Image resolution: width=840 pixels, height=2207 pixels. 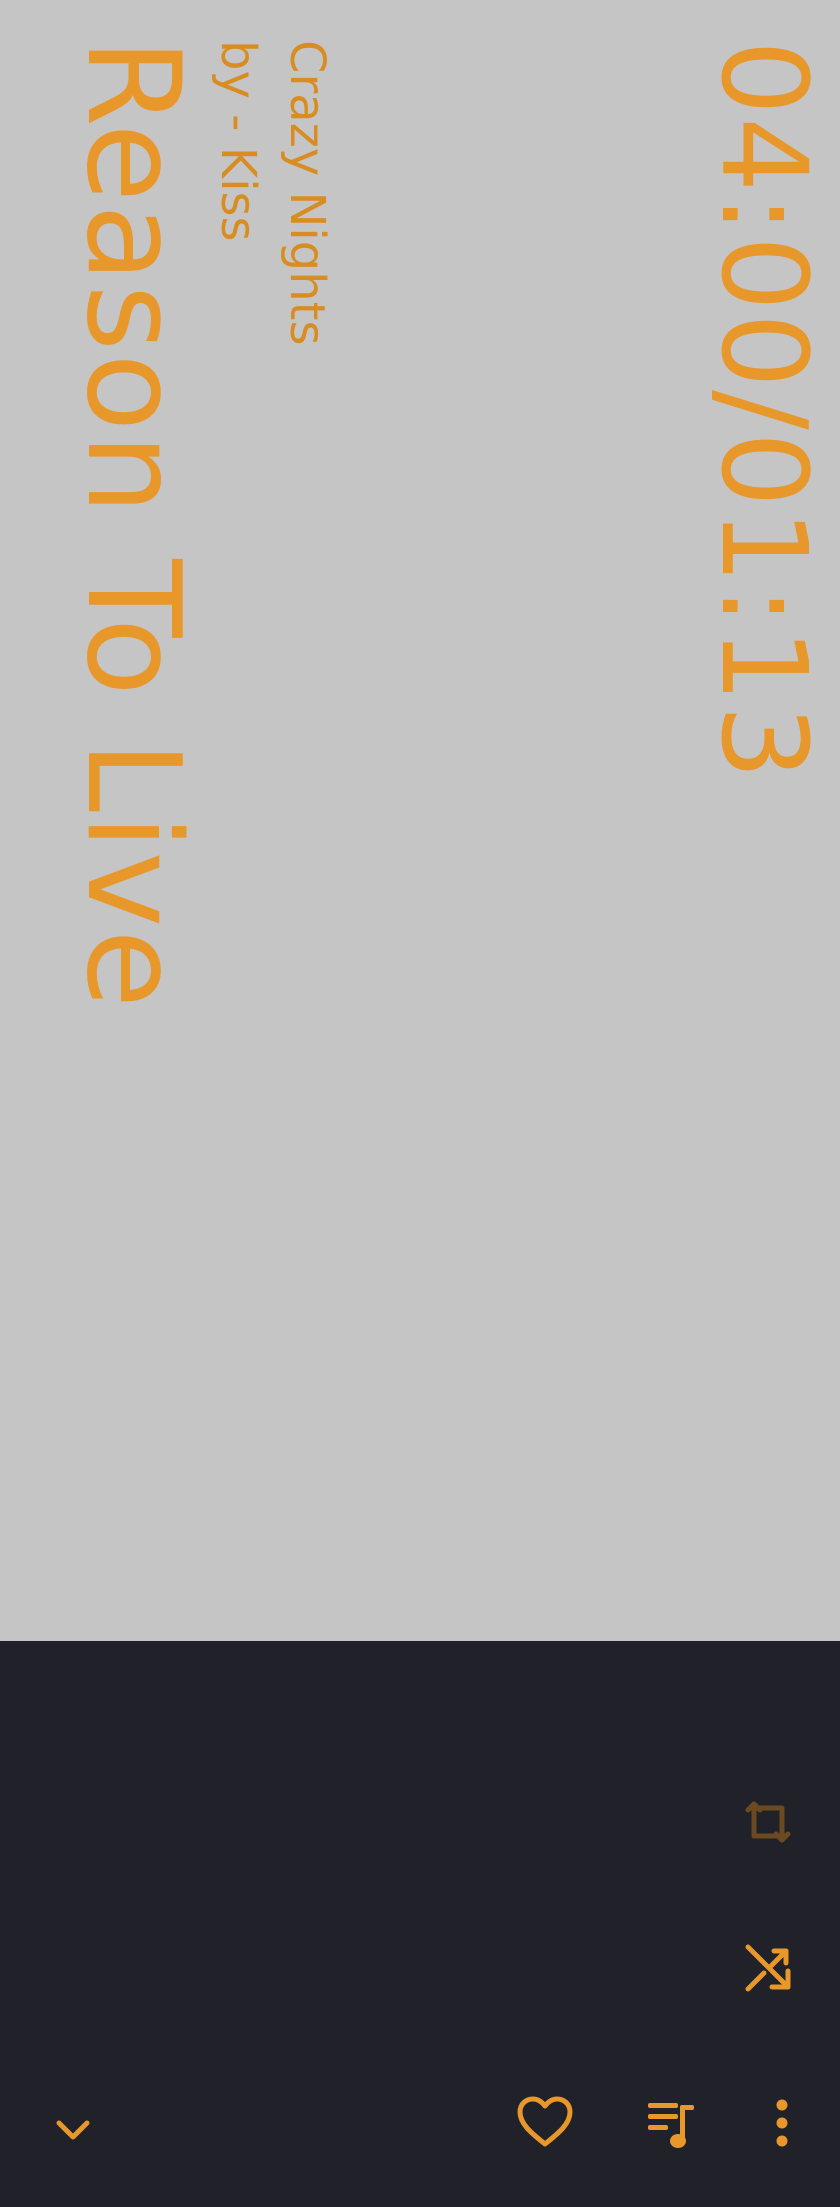 I want to click on queue-music-icon, so click(x=672, y=2123).